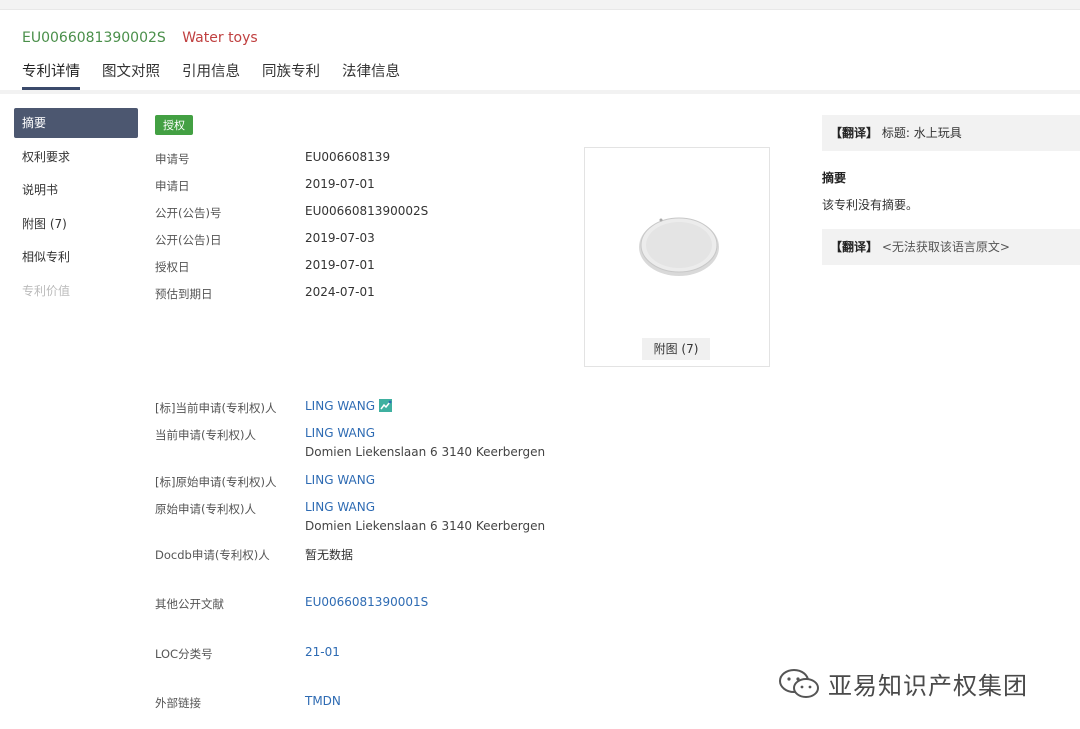 This screenshot has height=729, width=1080. I want to click on value-application-number: EU006608139, so click(348, 157).